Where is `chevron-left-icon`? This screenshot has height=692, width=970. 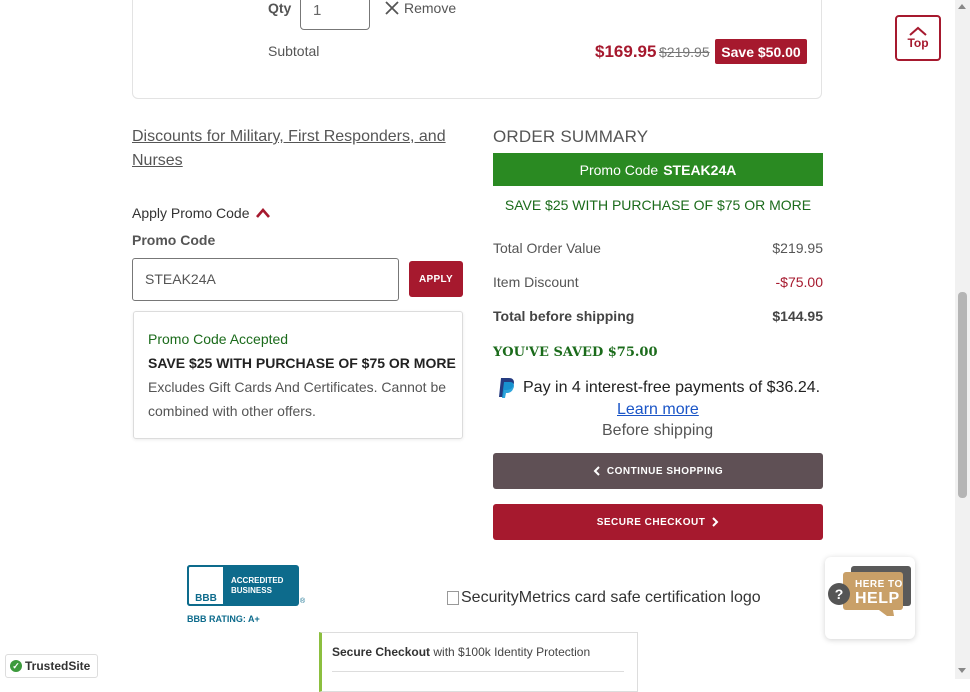 chevron-left-icon is located at coordinates (596, 471).